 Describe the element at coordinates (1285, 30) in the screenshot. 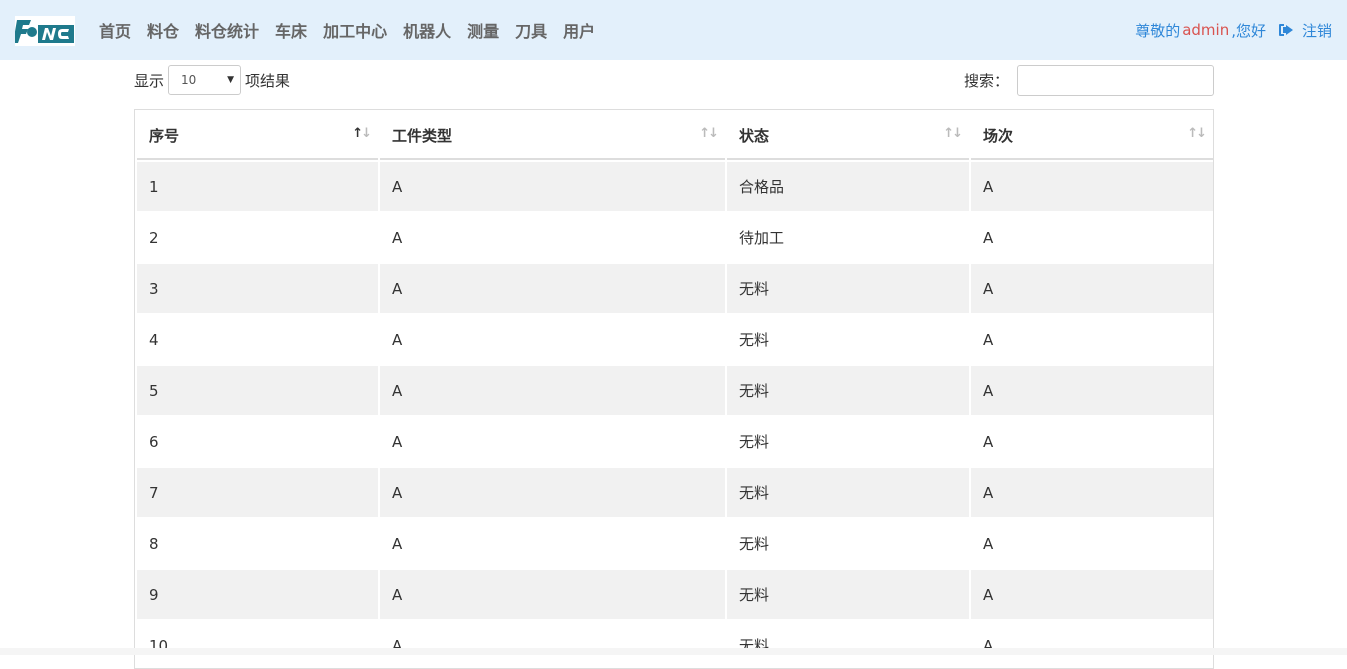

I see `sign-out-icon` at that location.